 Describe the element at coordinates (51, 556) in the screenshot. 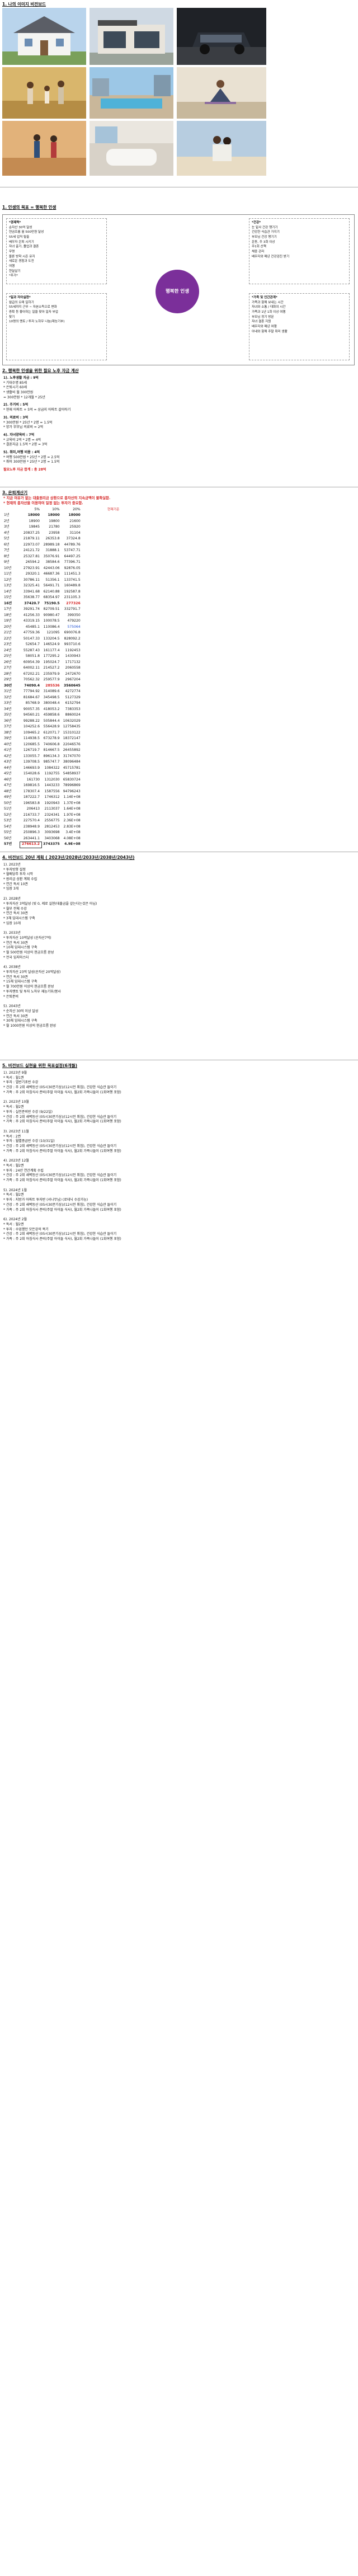

I see `table-cell: 35076.91` at that location.